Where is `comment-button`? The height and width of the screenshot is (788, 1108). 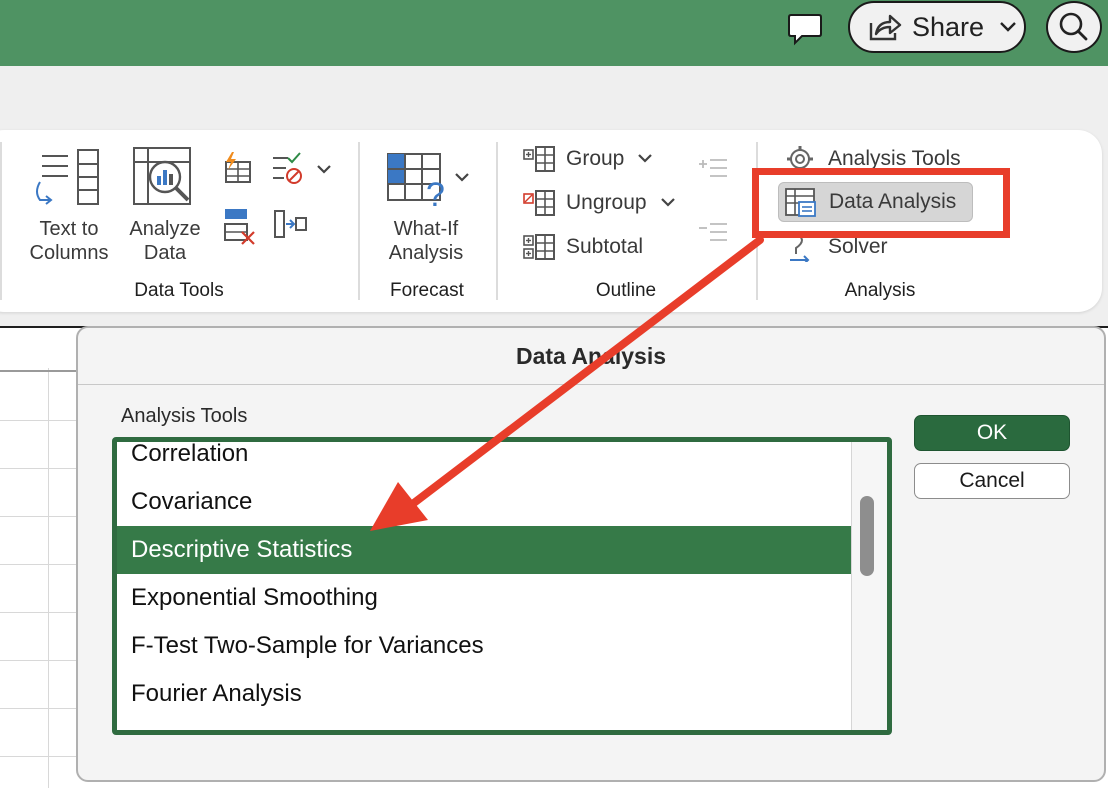
comment-button is located at coordinates (805, 29).